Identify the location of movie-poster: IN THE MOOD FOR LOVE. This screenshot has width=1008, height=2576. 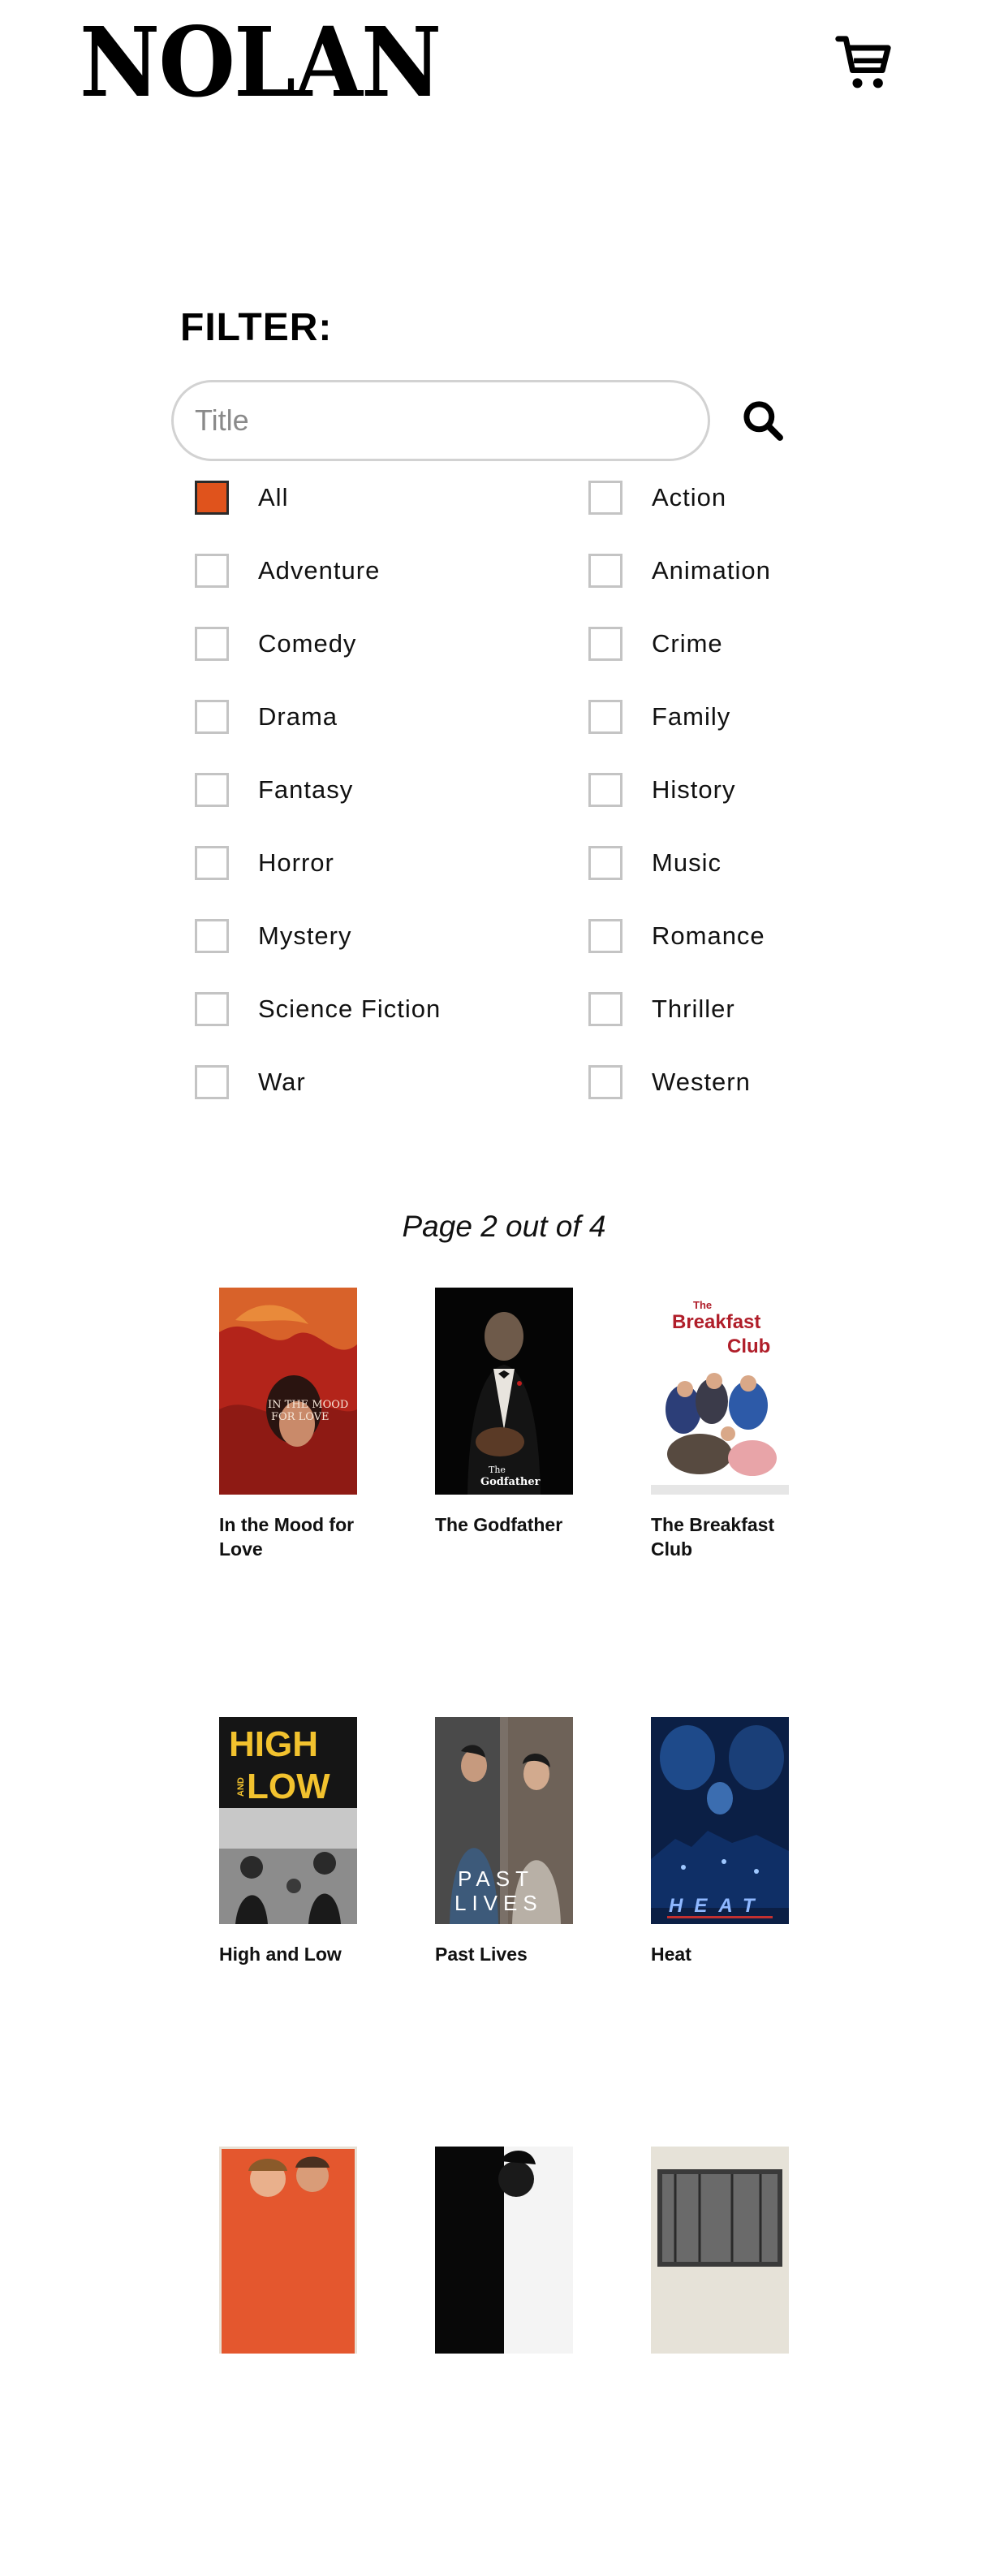
(288, 1391).